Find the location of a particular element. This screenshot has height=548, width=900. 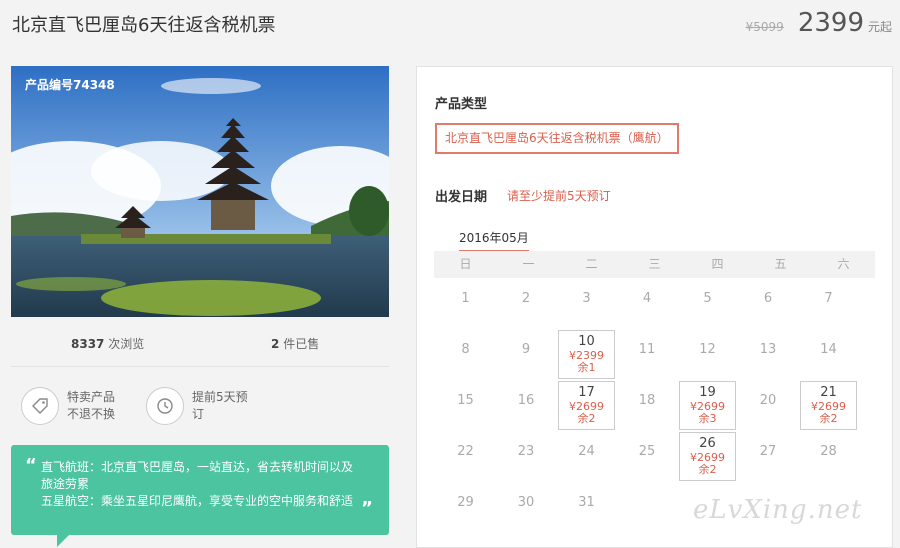

calendar-day: 1 is located at coordinates (465, 303).